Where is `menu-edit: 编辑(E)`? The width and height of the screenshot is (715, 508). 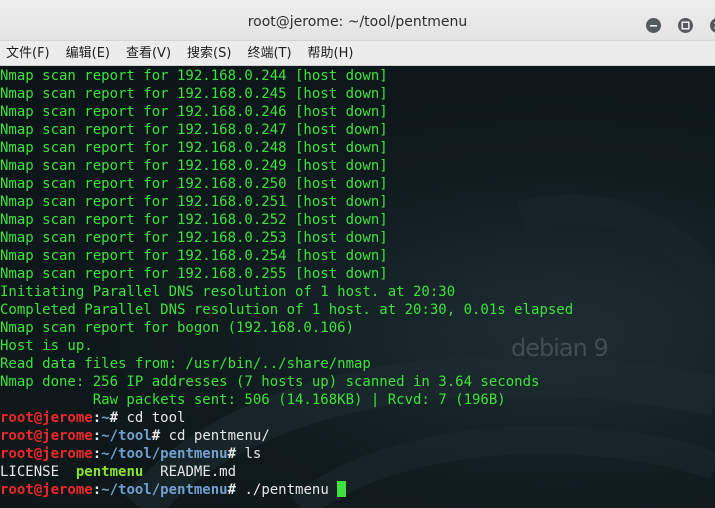 menu-edit: 编辑(E) is located at coordinates (88, 53).